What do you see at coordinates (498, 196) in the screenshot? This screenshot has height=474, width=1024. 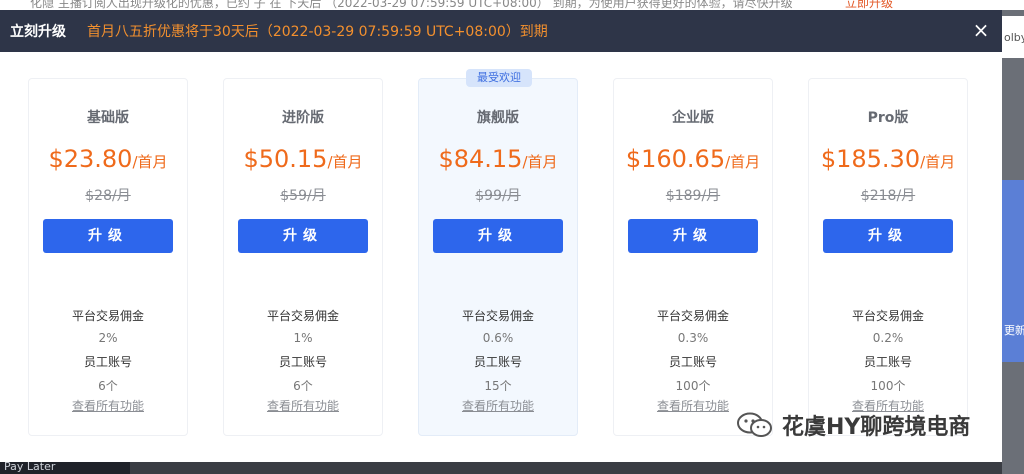 I see `plan-original-price: $99/月` at bounding box center [498, 196].